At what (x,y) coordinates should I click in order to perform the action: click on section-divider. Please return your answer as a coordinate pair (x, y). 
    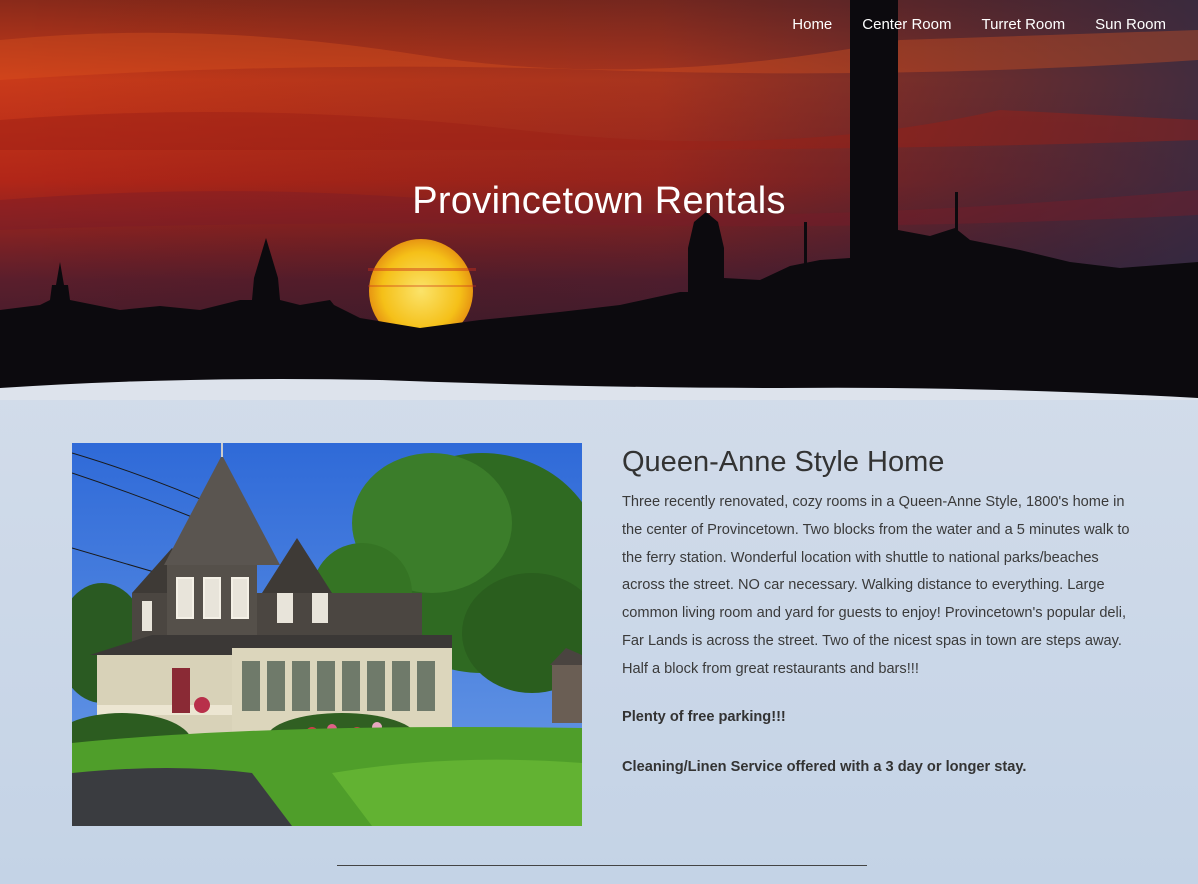
    Looking at the image, I should click on (602, 865).